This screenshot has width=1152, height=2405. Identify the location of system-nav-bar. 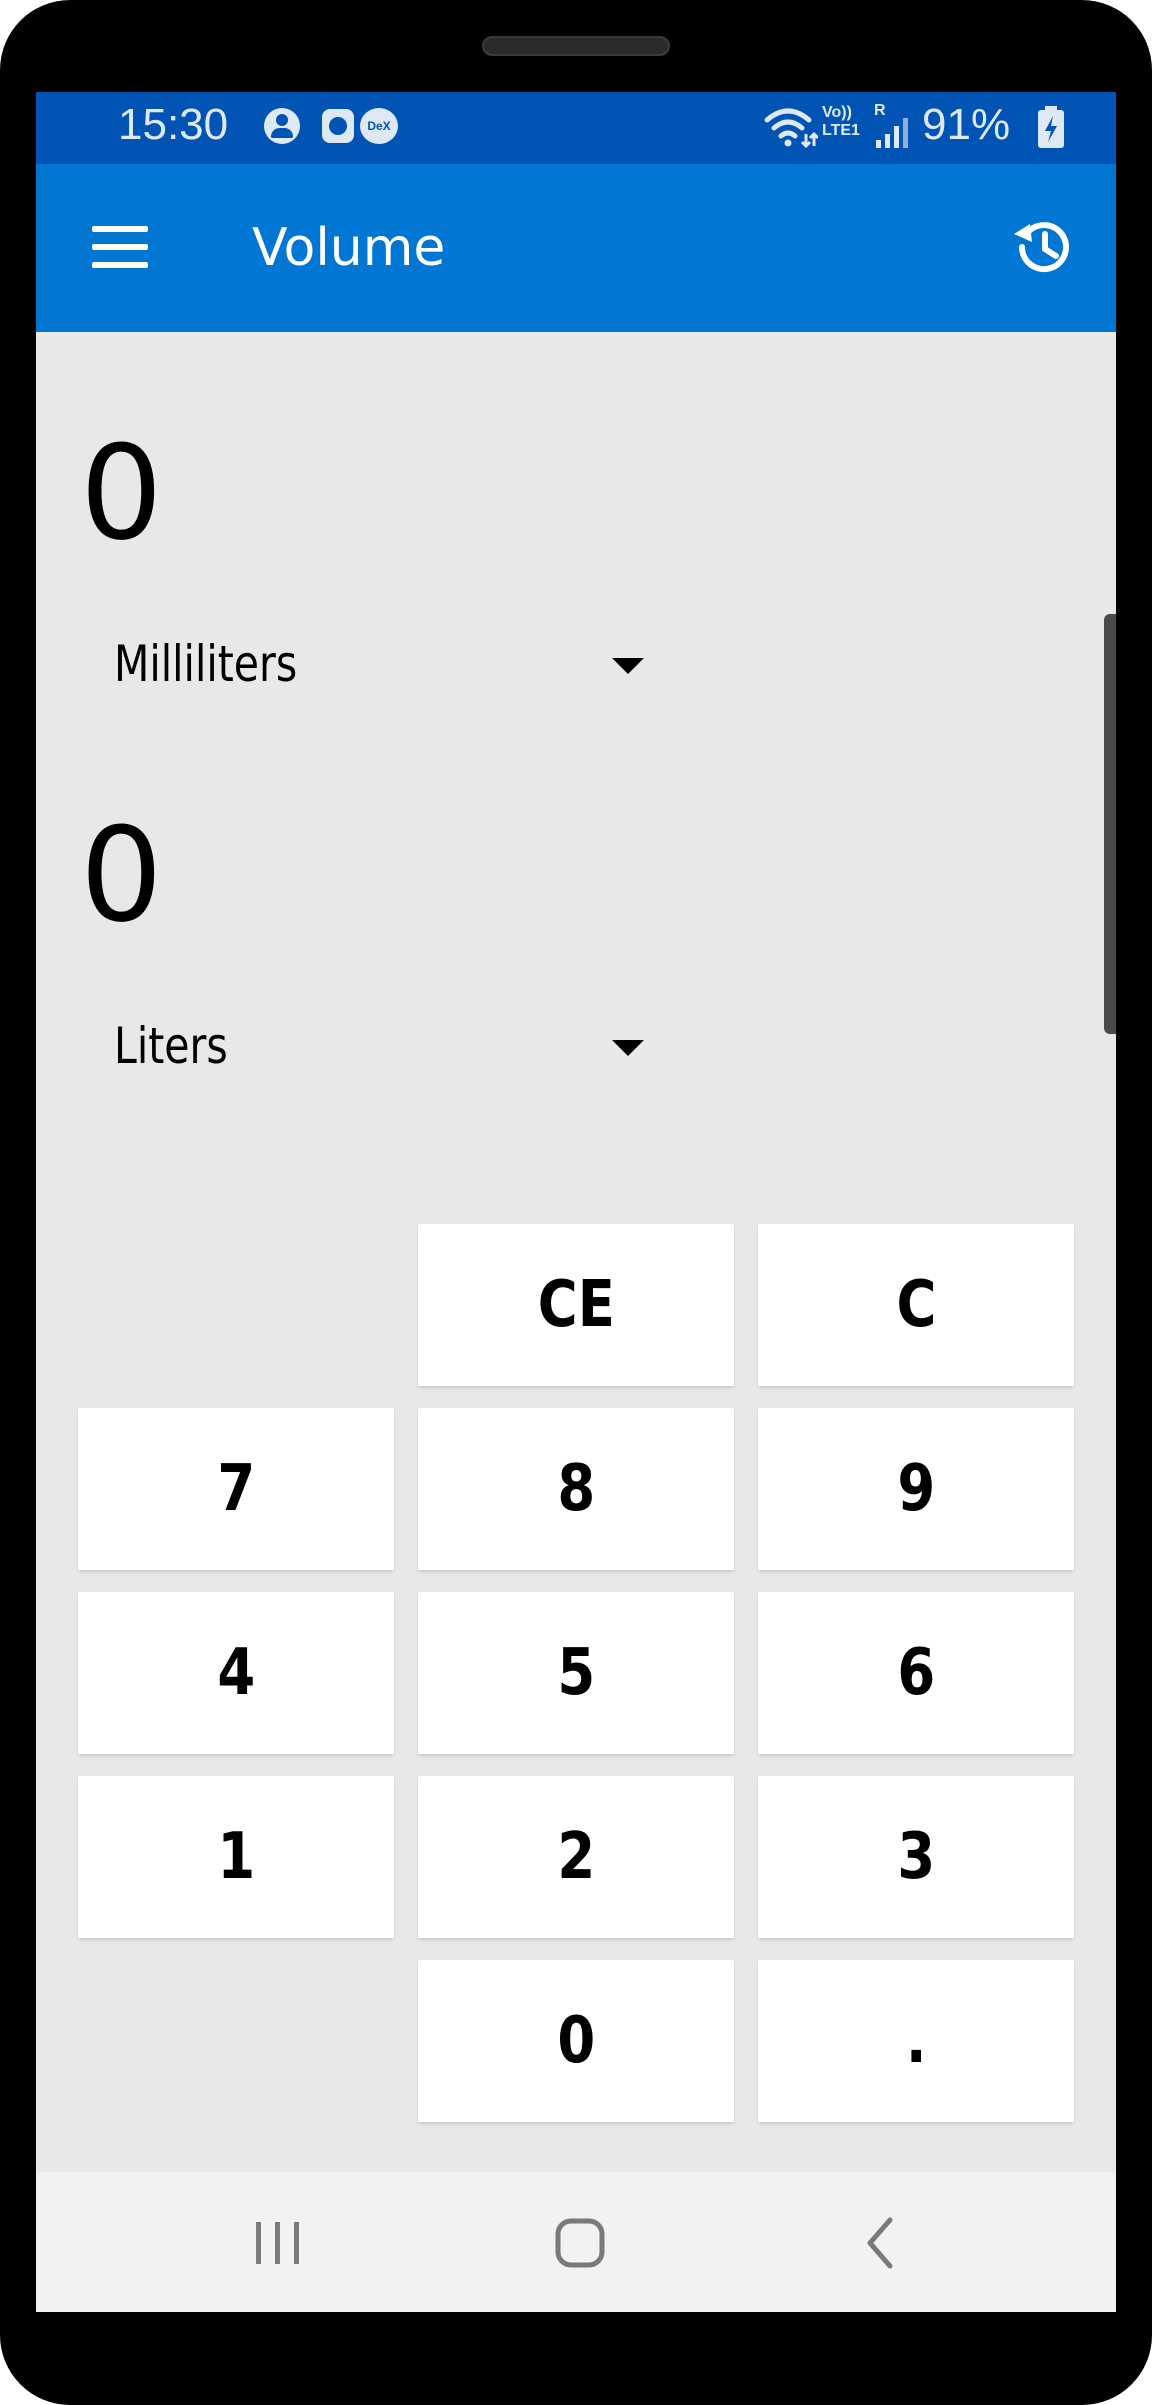
(576, 2242).